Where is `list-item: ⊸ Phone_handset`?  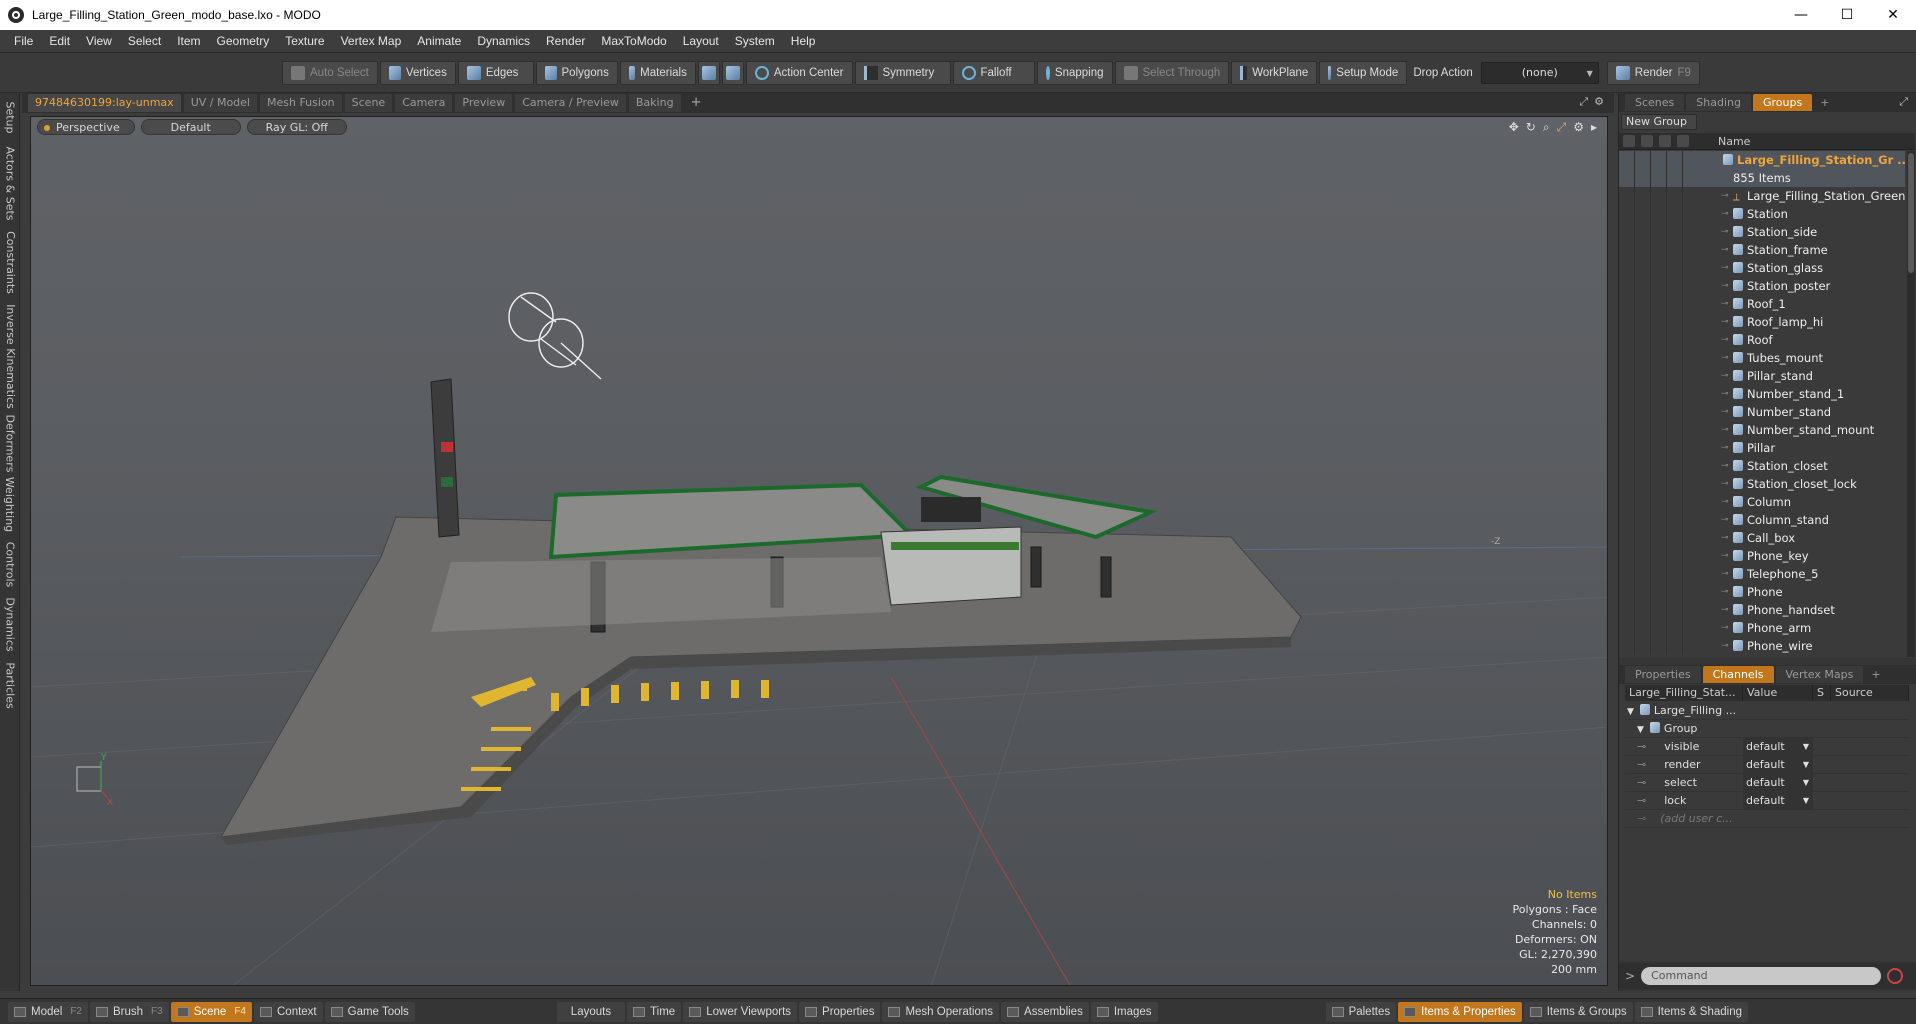 list-item: ⊸ Phone_handset is located at coordinates (1762, 610).